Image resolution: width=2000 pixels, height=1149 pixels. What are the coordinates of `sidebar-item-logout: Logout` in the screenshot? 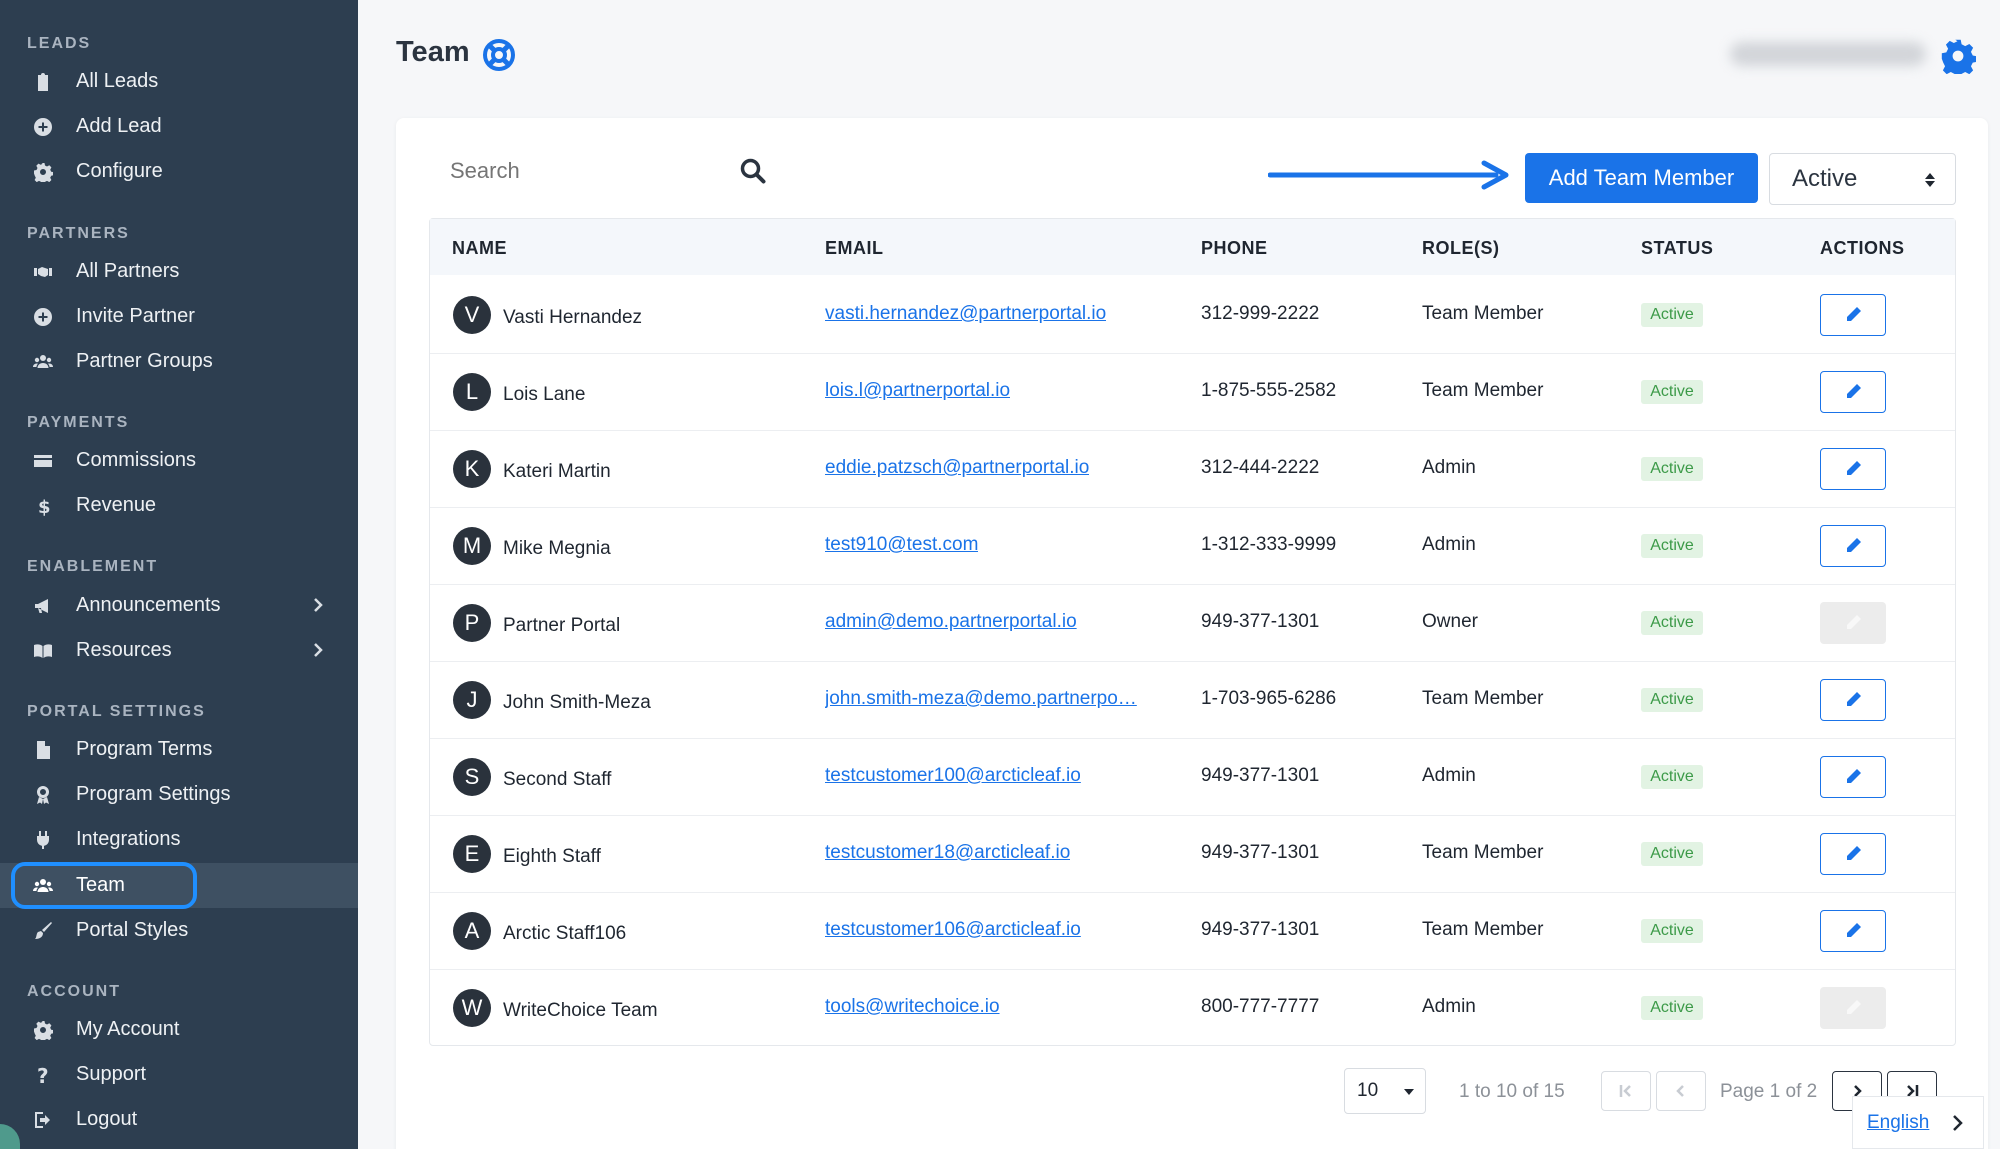 It's located at (179, 1119).